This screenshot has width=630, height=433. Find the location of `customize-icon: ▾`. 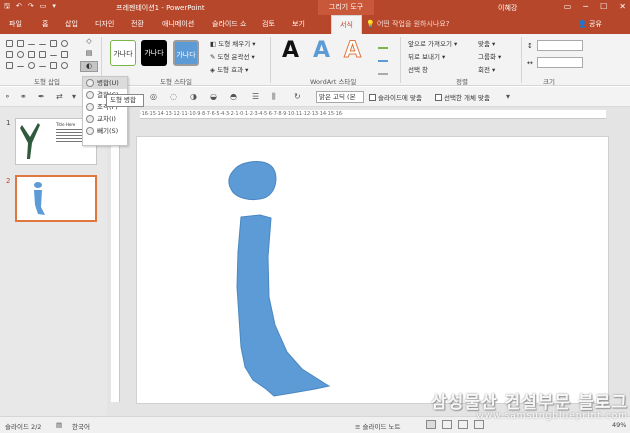

customize-icon: ▾ is located at coordinates (54, 7).